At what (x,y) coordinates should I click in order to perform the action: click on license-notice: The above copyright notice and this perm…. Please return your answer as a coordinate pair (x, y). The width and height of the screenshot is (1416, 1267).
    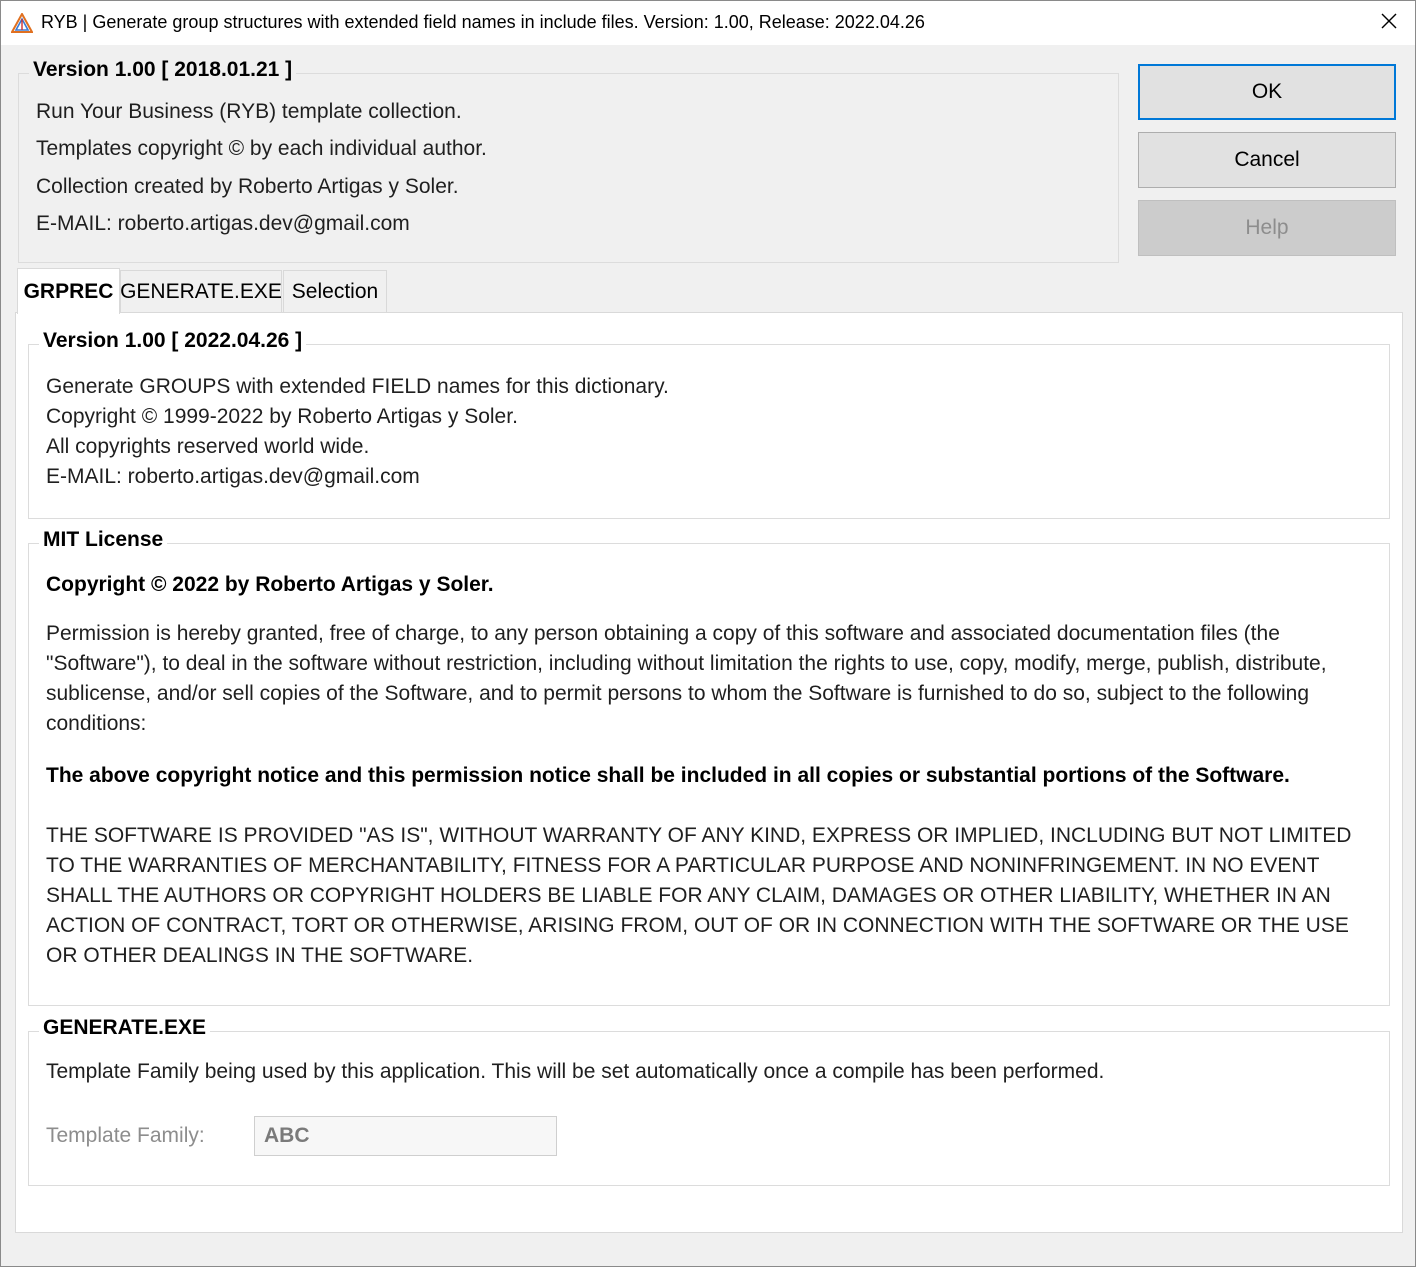
    Looking at the image, I should click on (668, 775).